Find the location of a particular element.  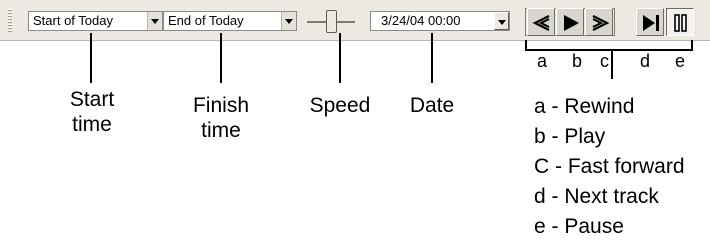

start-time-label: Start time is located at coordinates (92, 112).